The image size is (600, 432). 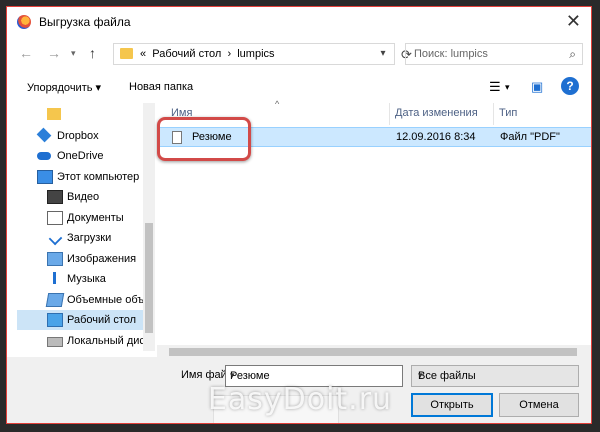 I want to click on sidebar-item: Рабочий стол, so click(x=81, y=320).